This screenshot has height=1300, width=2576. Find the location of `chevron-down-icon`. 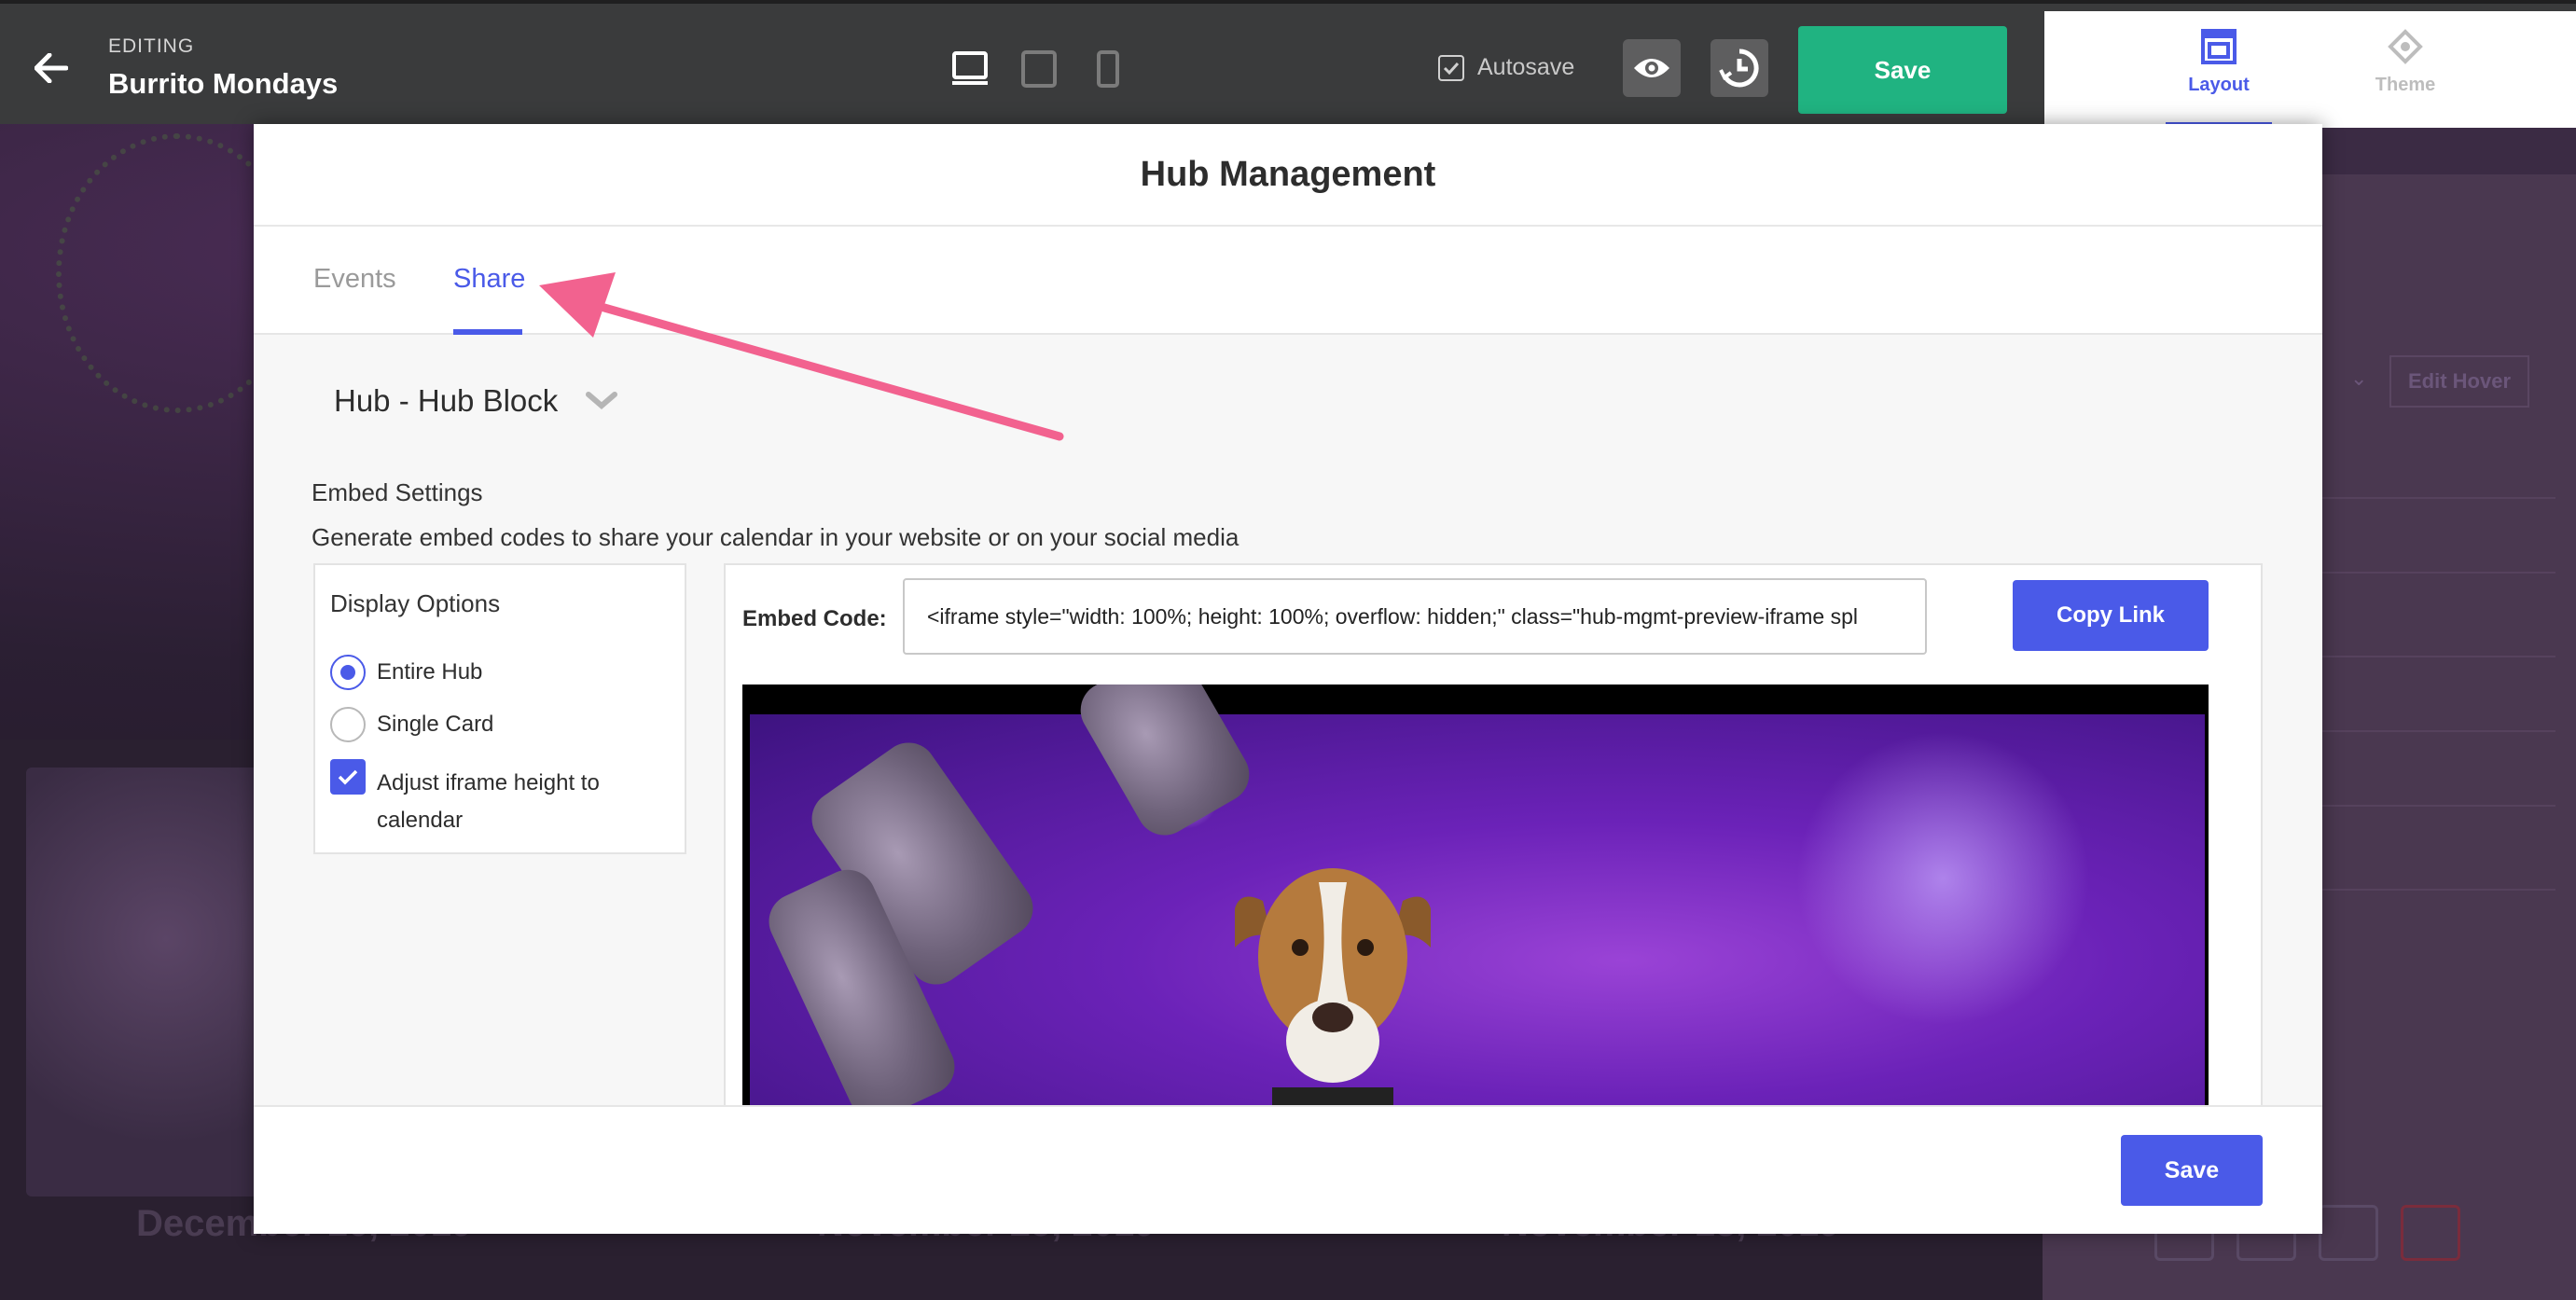

chevron-down-icon is located at coordinates (602, 401).